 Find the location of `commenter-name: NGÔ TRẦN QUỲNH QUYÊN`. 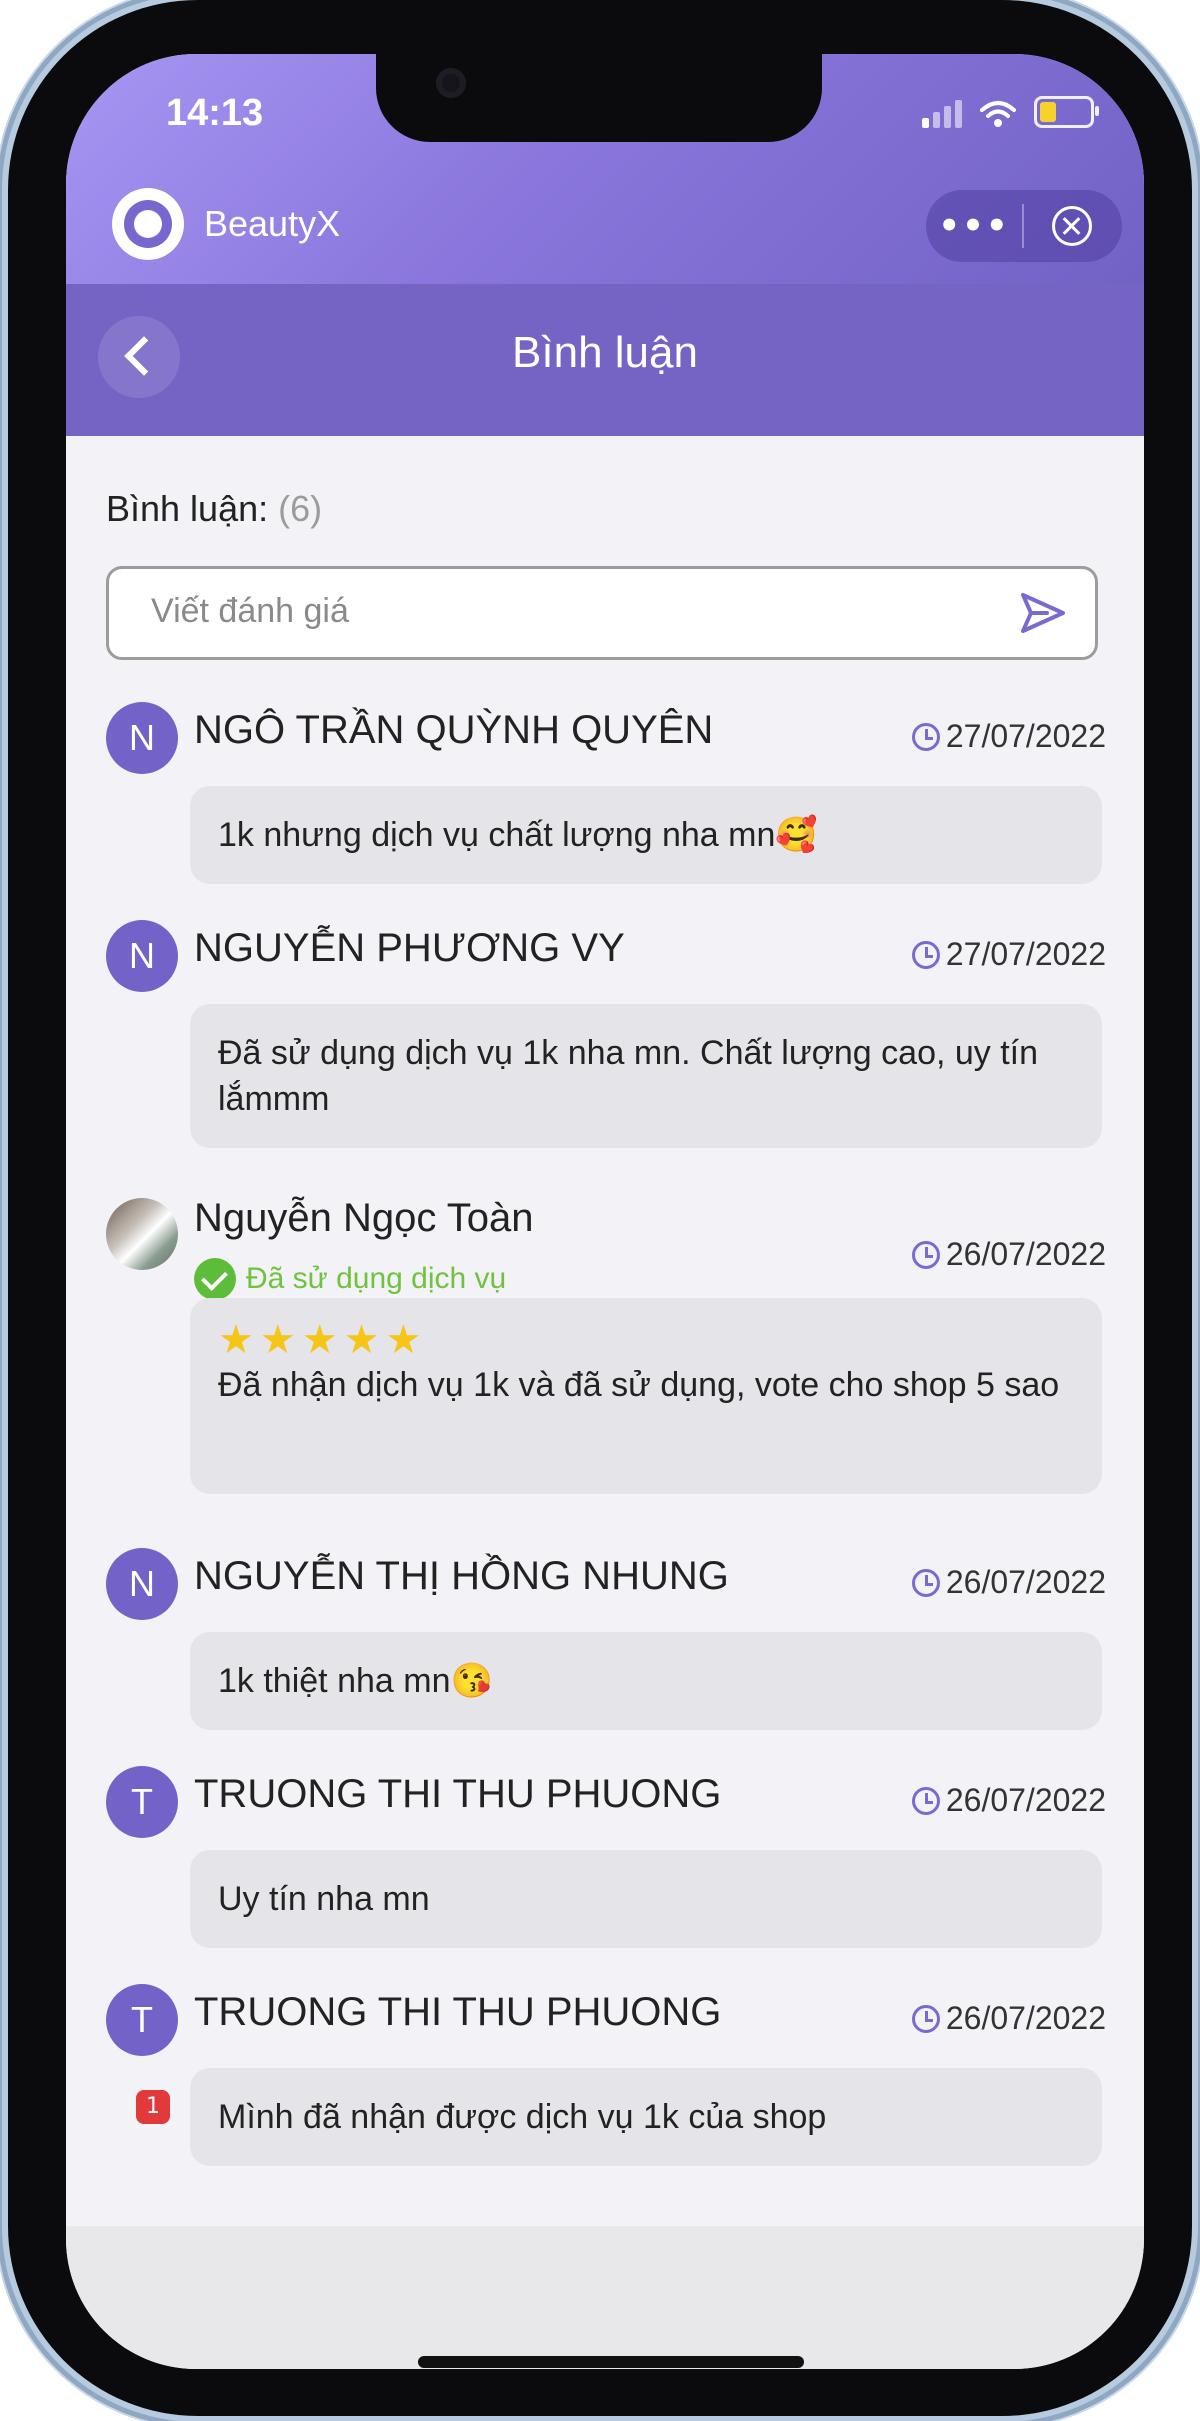

commenter-name: NGÔ TRẦN QUỲNH QUYÊN is located at coordinates (454, 730).